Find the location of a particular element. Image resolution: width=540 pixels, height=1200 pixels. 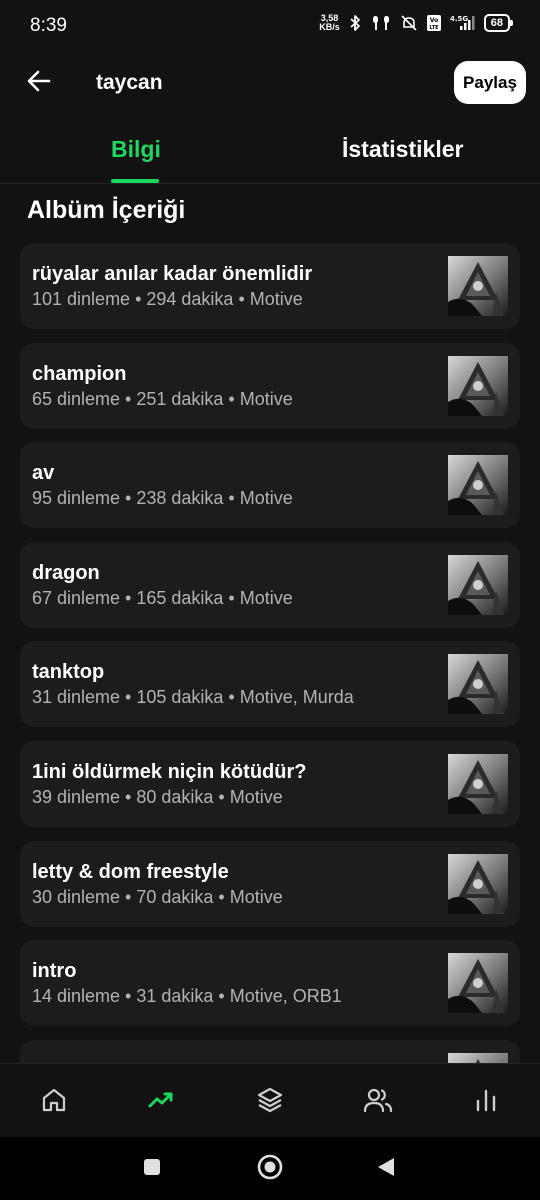

bluetooth-icon is located at coordinates (355, 23).